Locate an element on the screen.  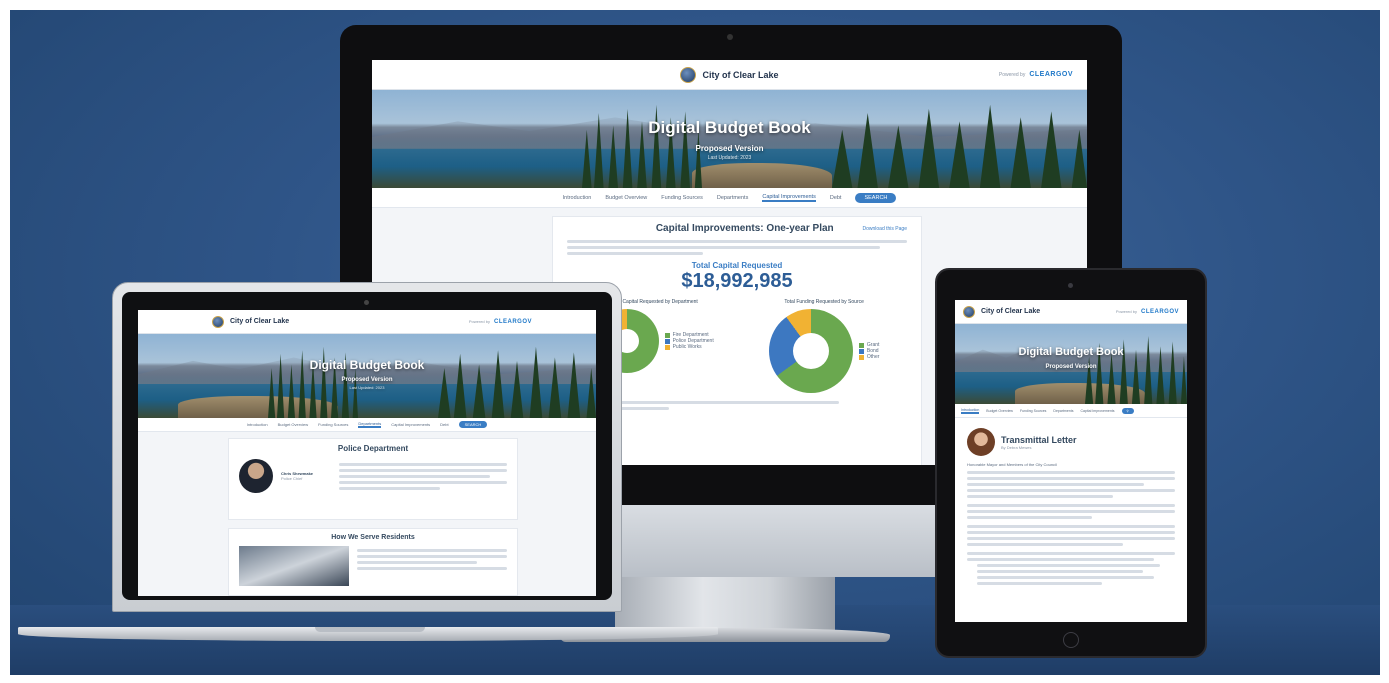
laptop-notch is located at coordinates (370, 629).